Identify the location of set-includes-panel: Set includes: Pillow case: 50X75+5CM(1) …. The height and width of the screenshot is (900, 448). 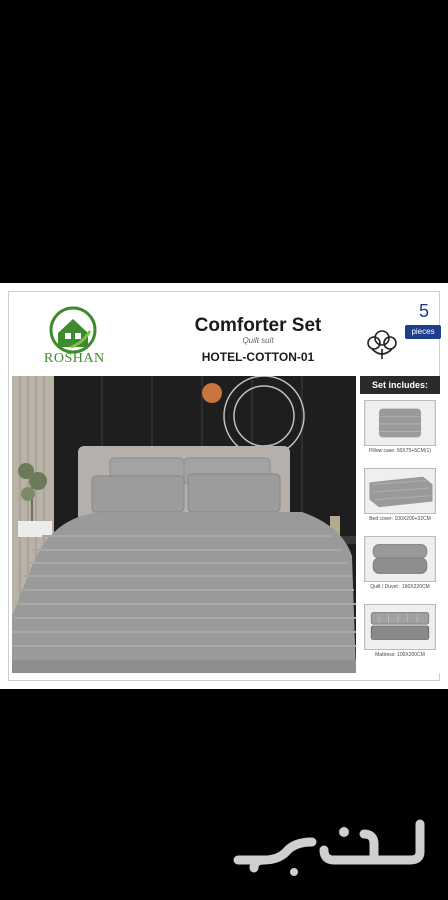
(400, 524).